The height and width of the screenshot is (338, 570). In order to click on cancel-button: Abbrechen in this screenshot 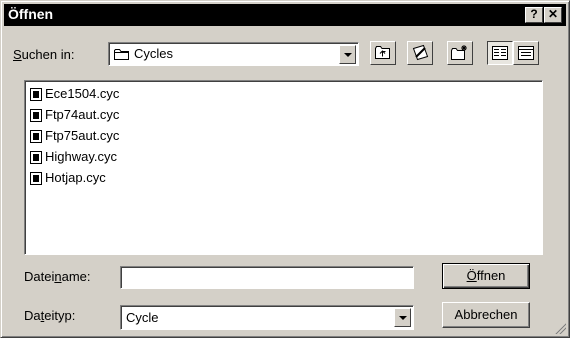, I will do `click(486, 315)`.